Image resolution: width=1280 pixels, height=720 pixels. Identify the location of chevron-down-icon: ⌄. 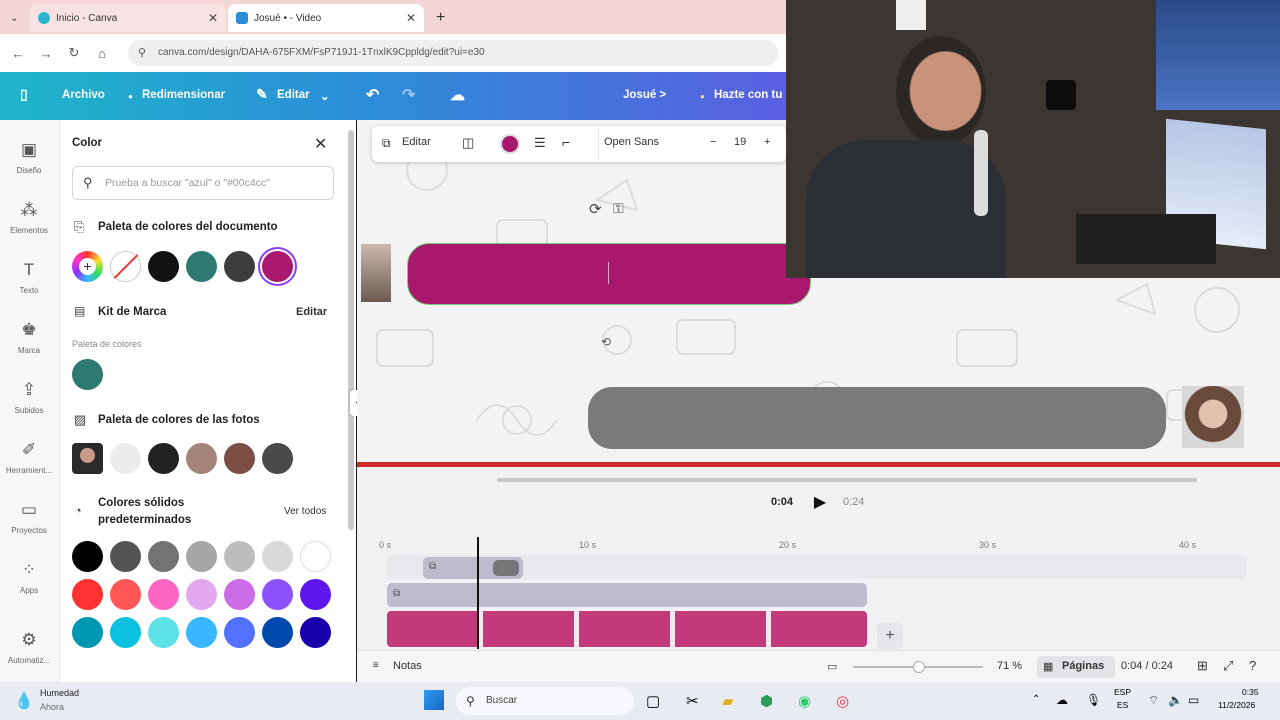
(325, 96).